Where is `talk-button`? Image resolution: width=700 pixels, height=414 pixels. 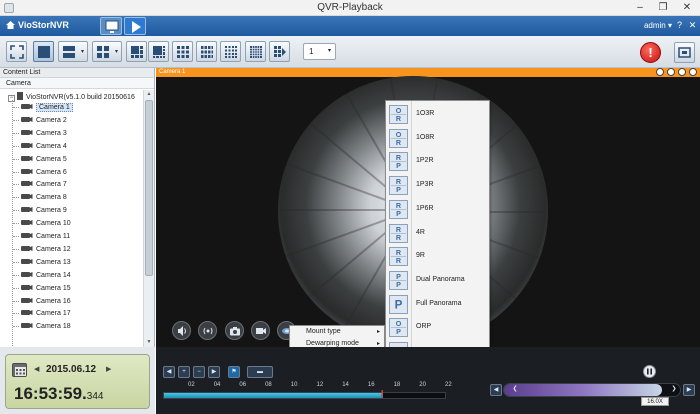
talk-button is located at coordinates (207, 330).